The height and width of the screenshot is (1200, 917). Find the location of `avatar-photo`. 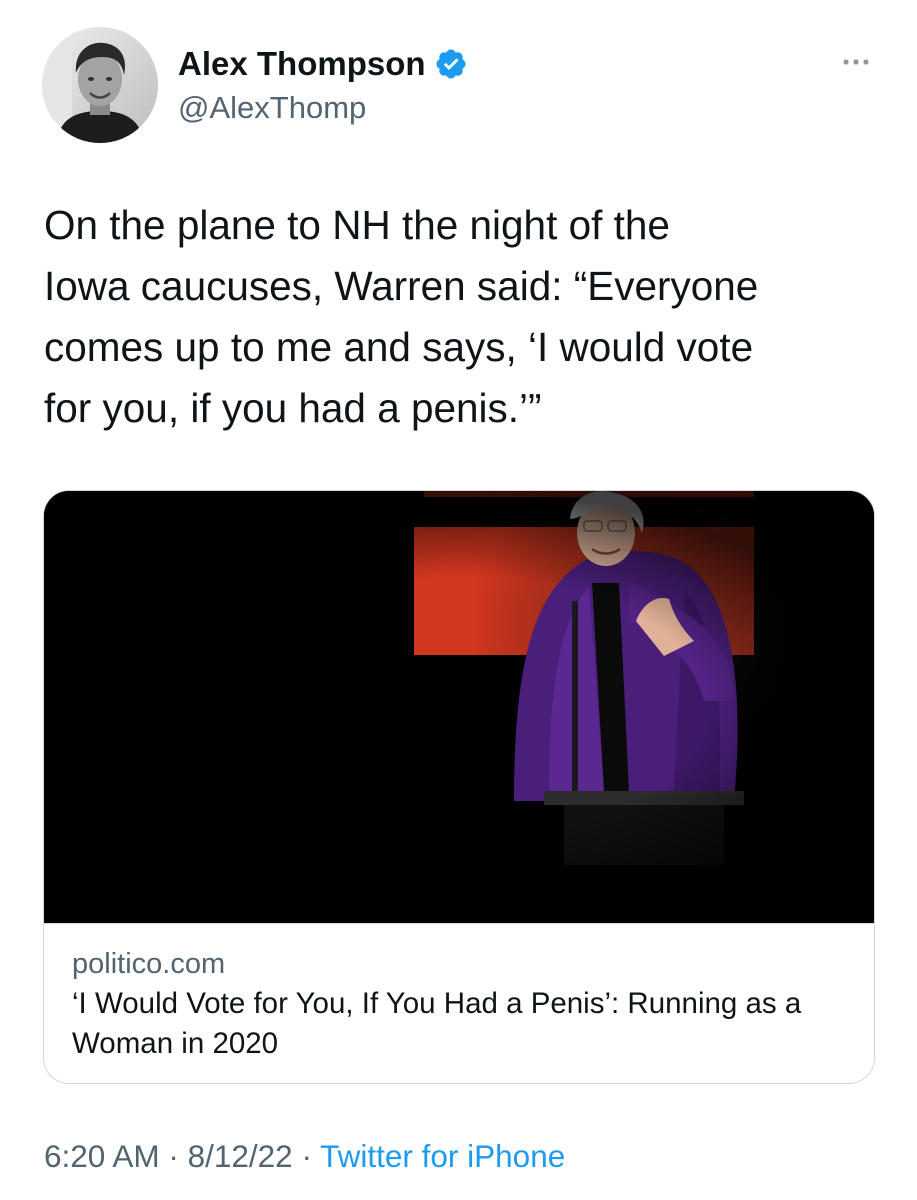

avatar-photo is located at coordinates (100, 85).